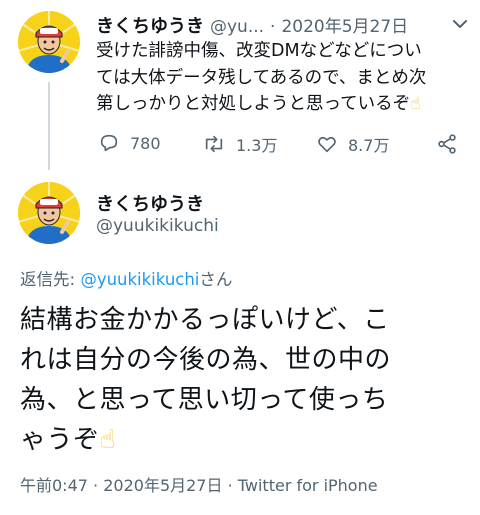 This screenshot has width=480, height=515. I want to click on like-button: 8.7万, so click(352, 144).